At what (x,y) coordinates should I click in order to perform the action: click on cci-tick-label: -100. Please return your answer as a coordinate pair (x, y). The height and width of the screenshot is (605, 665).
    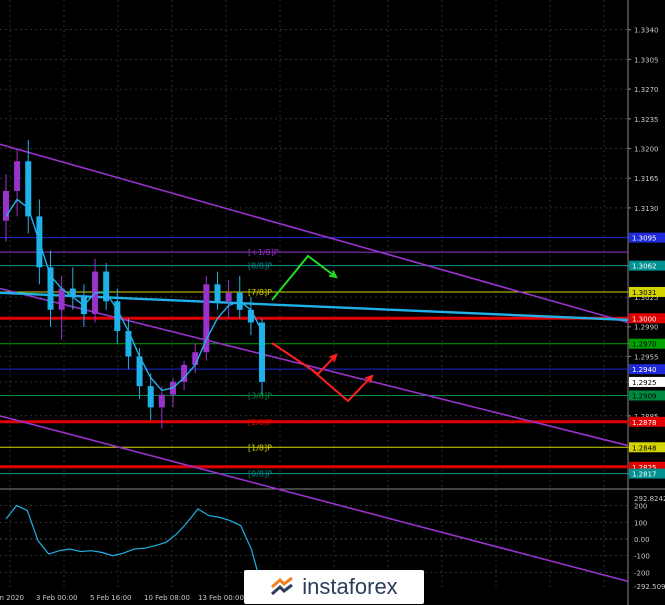
    Looking at the image, I should click on (642, 557).